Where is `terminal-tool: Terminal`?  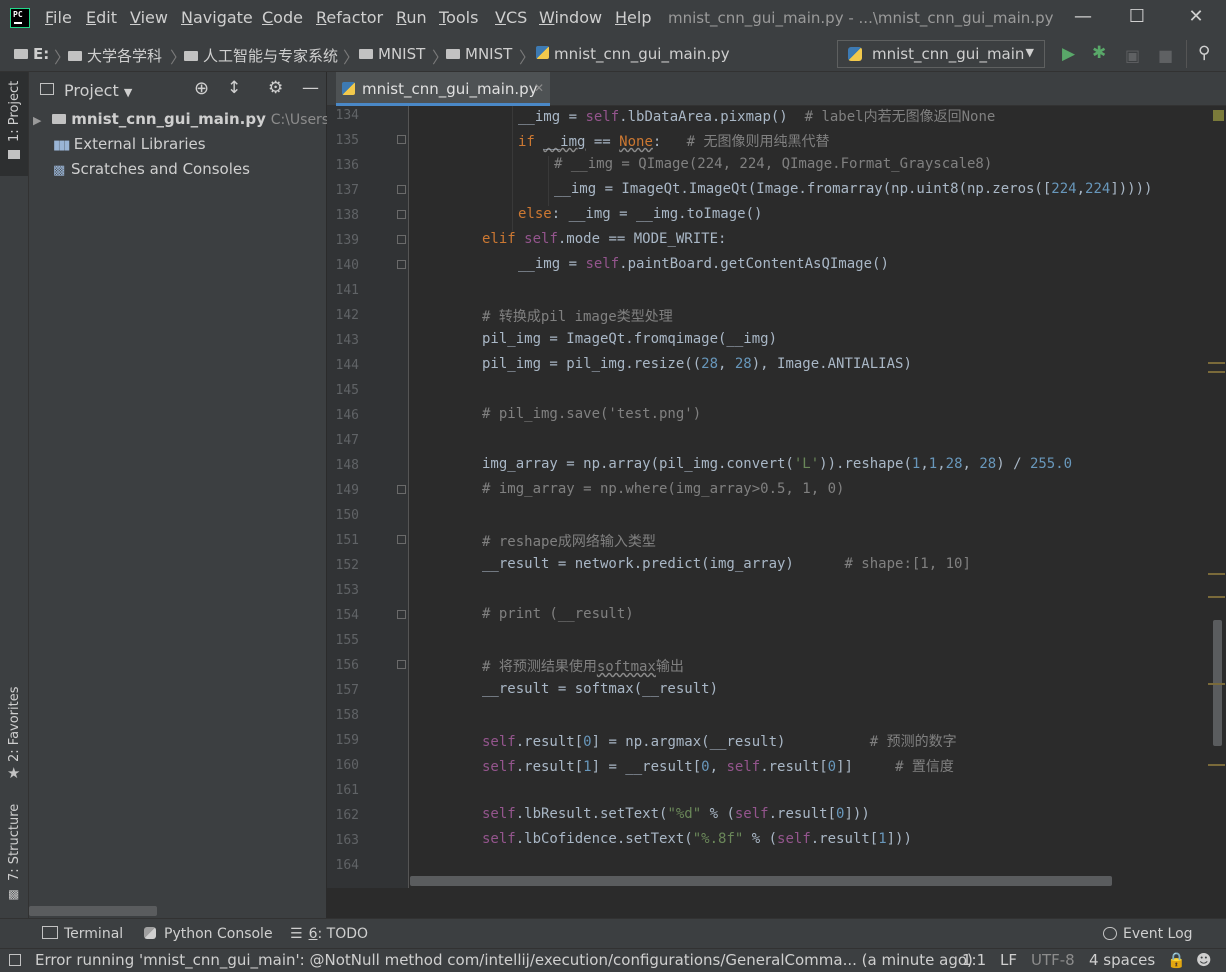 terminal-tool: Terminal is located at coordinates (82, 934).